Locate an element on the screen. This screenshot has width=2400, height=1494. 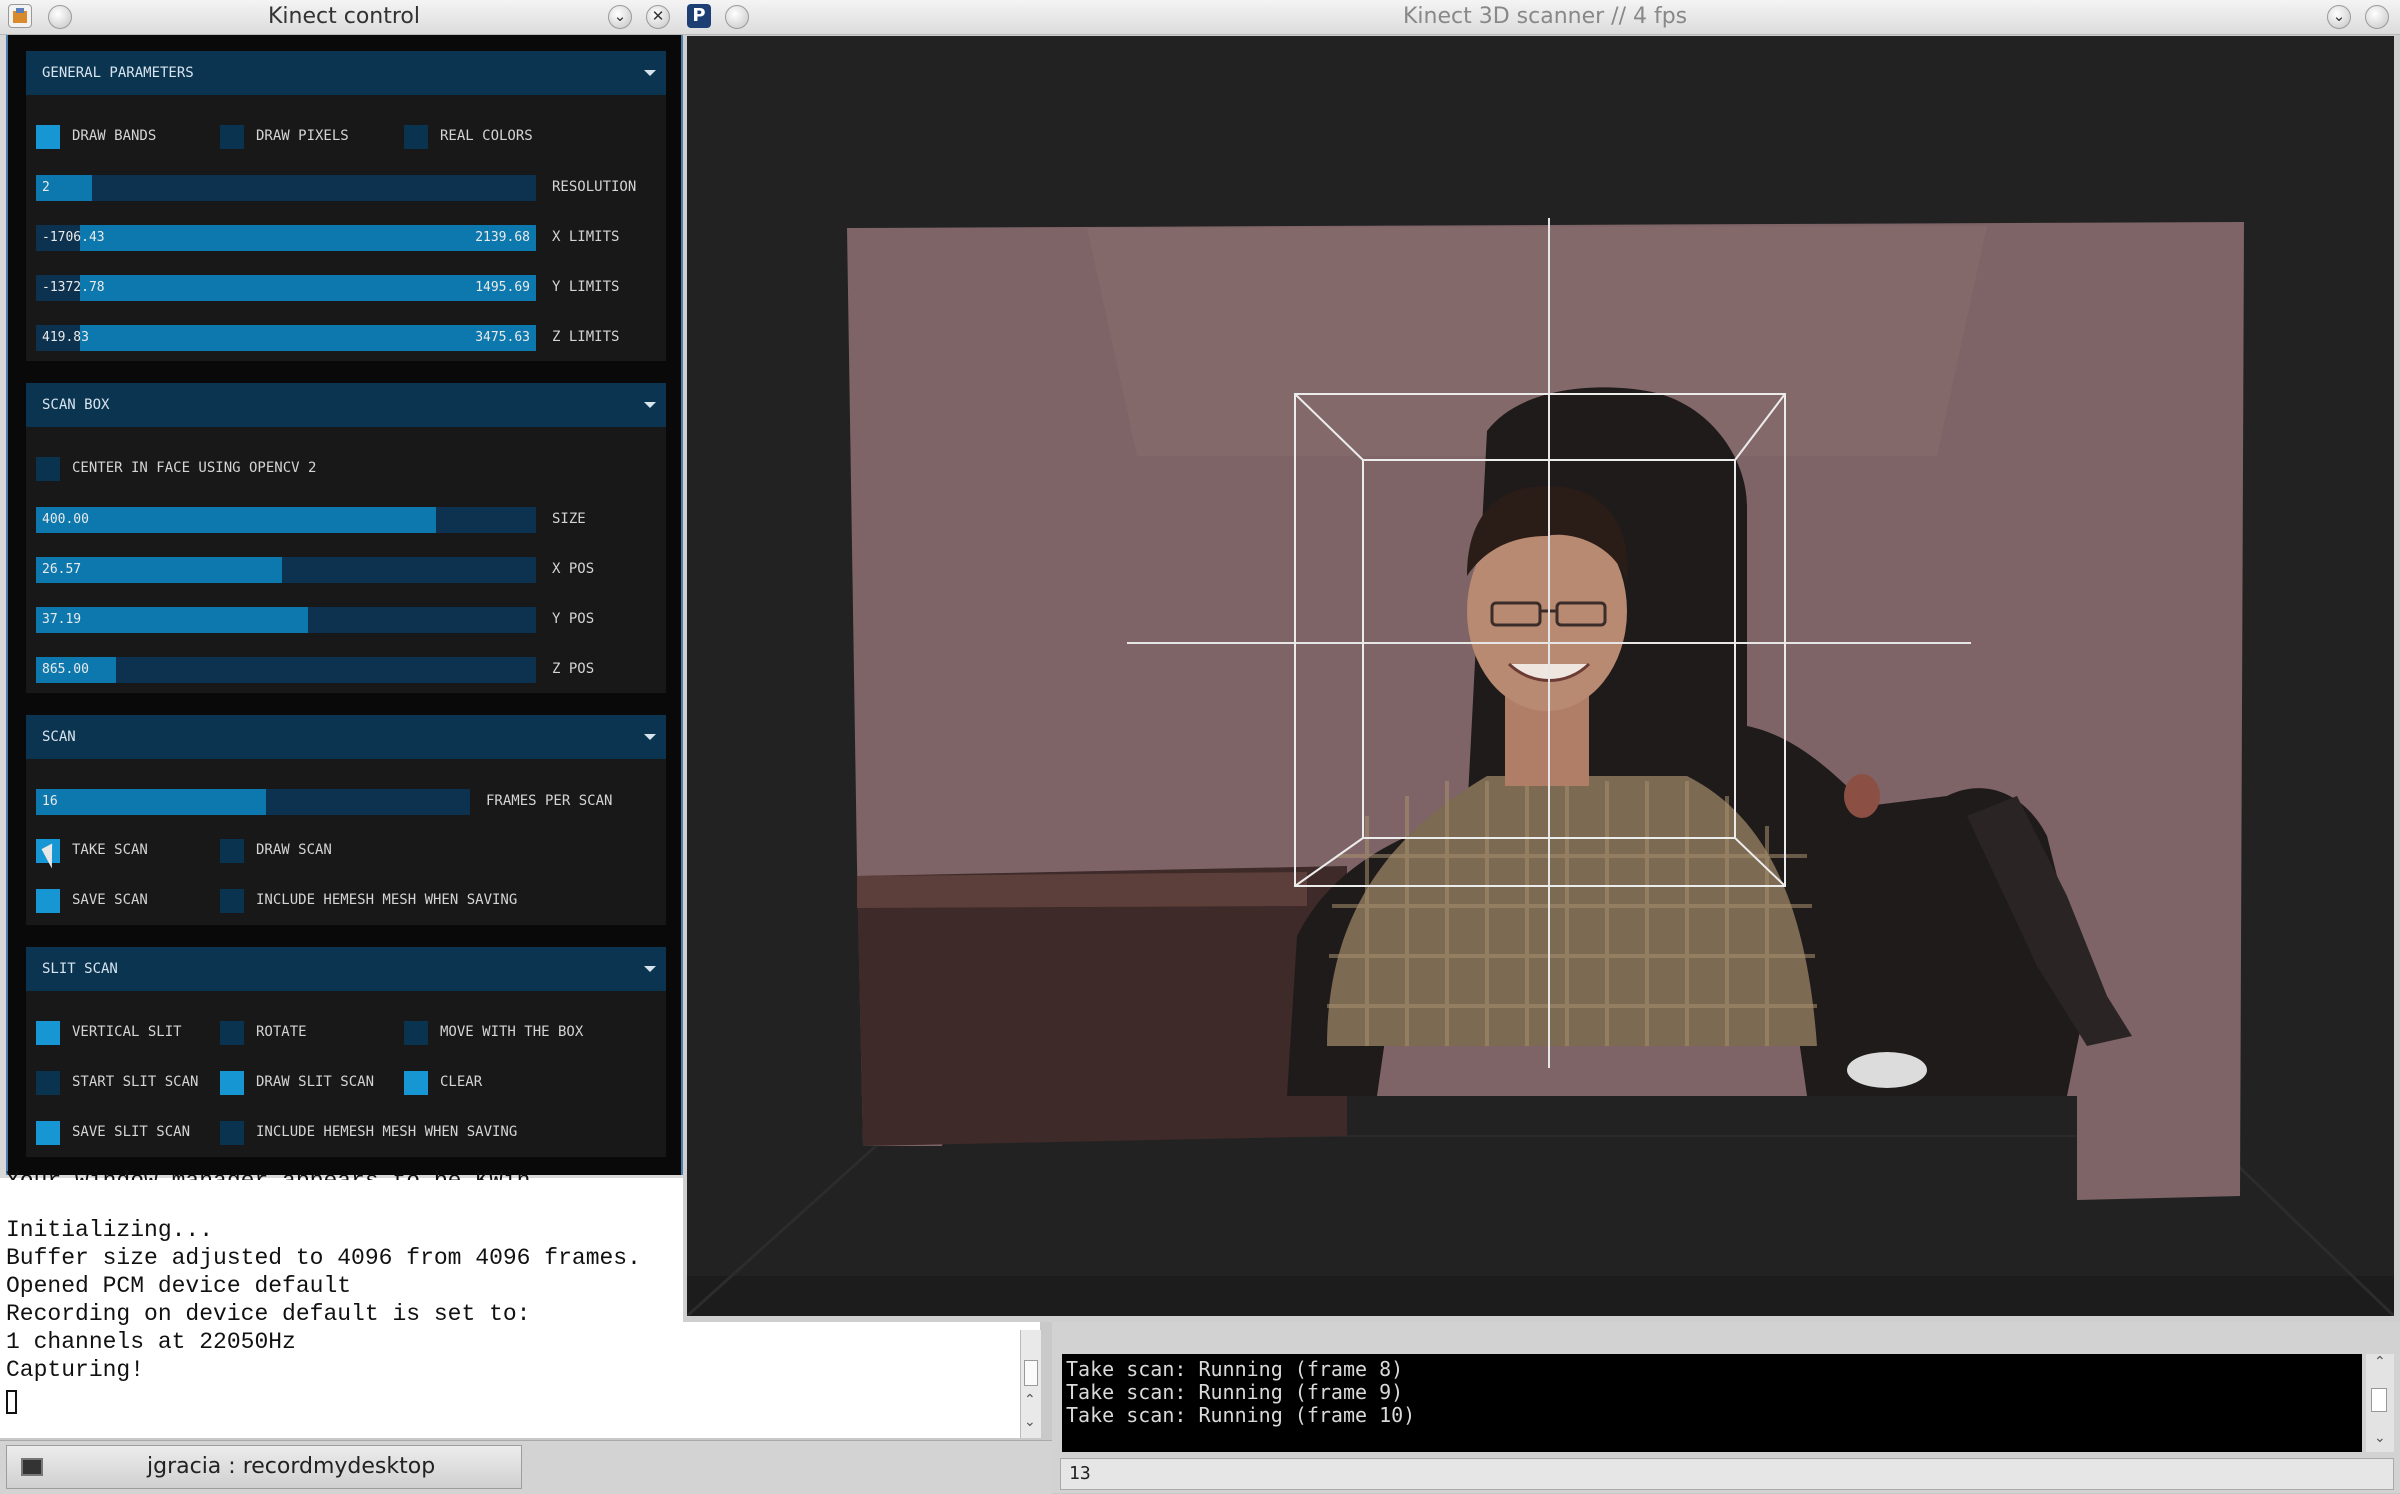
terminal-line: Capturing! is located at coordinates (75, 1370).